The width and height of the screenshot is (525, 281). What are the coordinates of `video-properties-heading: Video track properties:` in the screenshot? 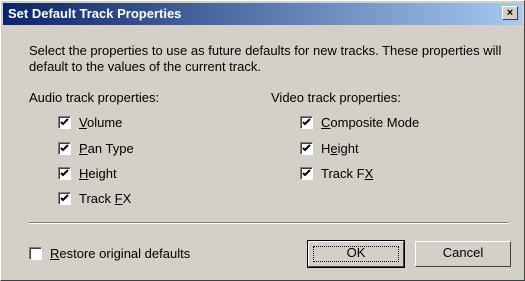 It's located at (336, 97).